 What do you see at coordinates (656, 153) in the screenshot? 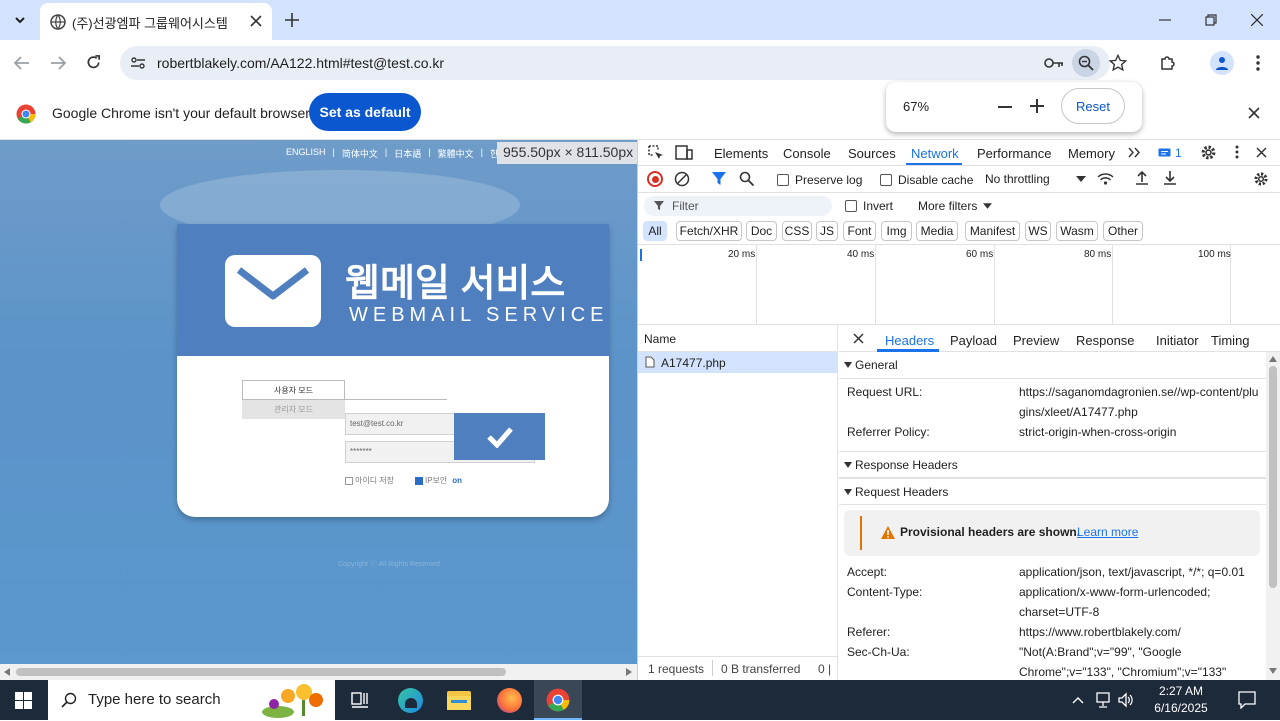
I see `inspect-element-icon` at bounding box center [656, 153].